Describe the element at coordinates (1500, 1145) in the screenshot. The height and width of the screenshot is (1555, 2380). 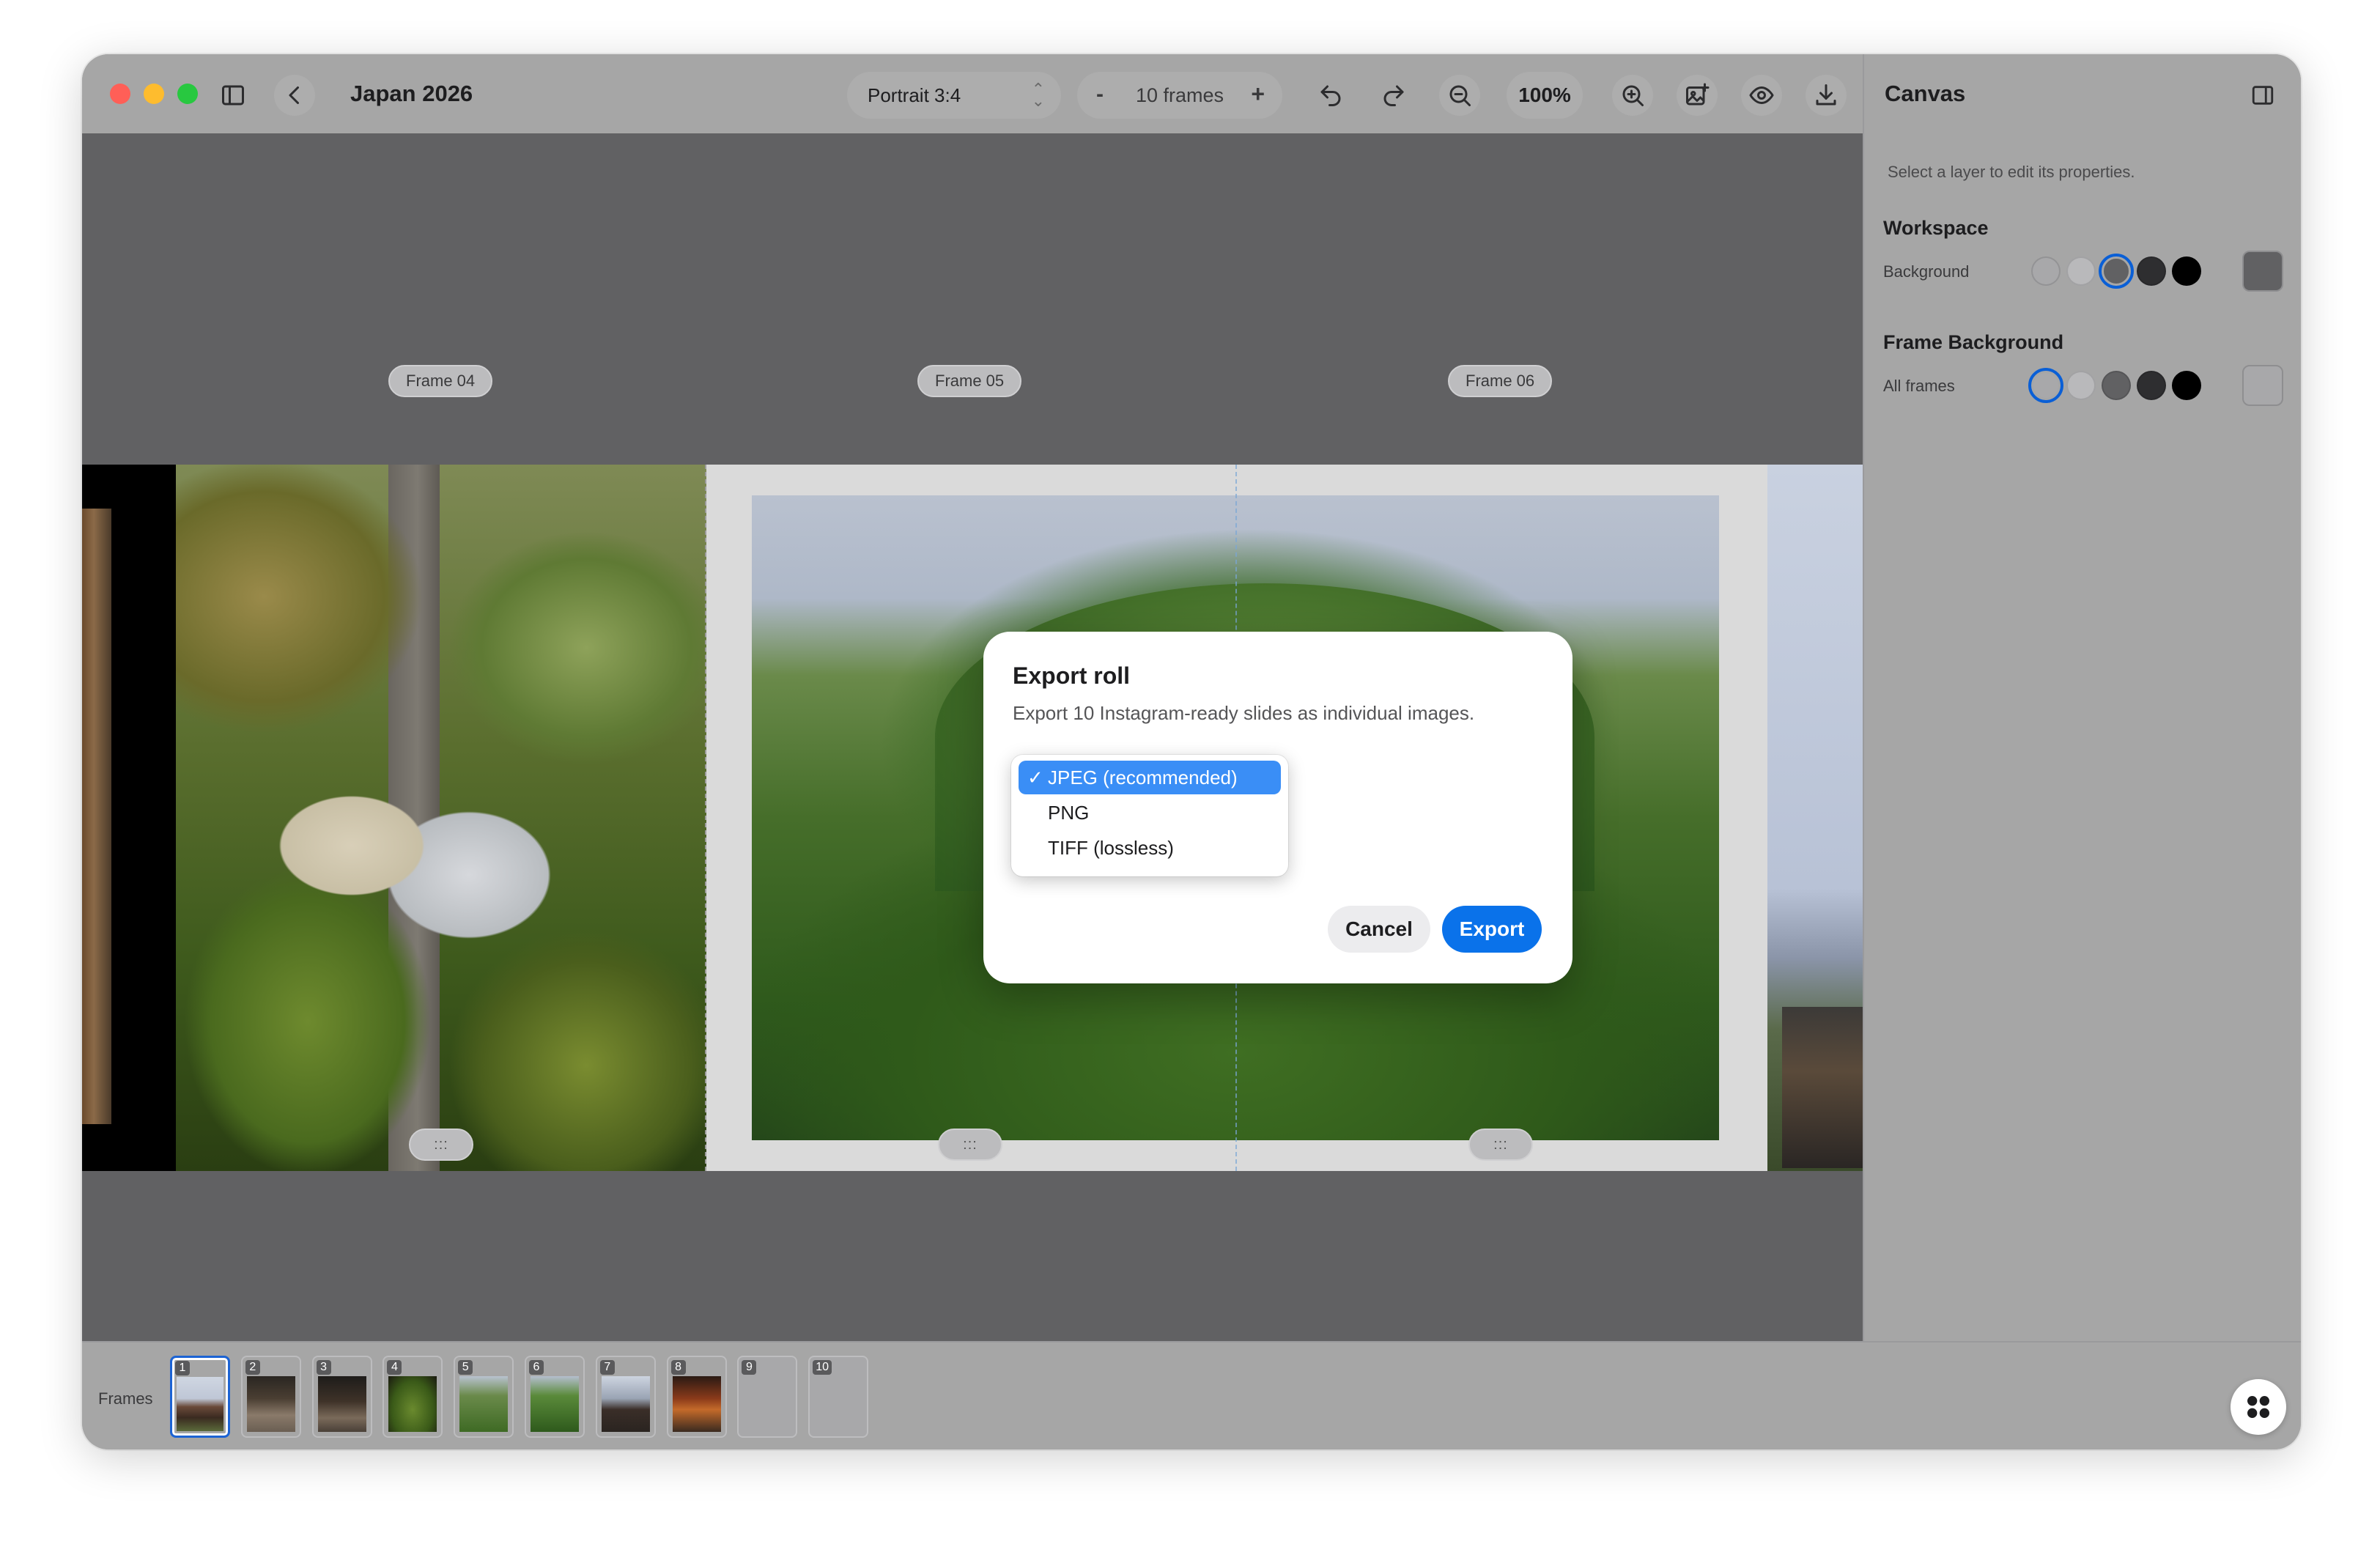
I see `drag-handle-06: :::` at that location.